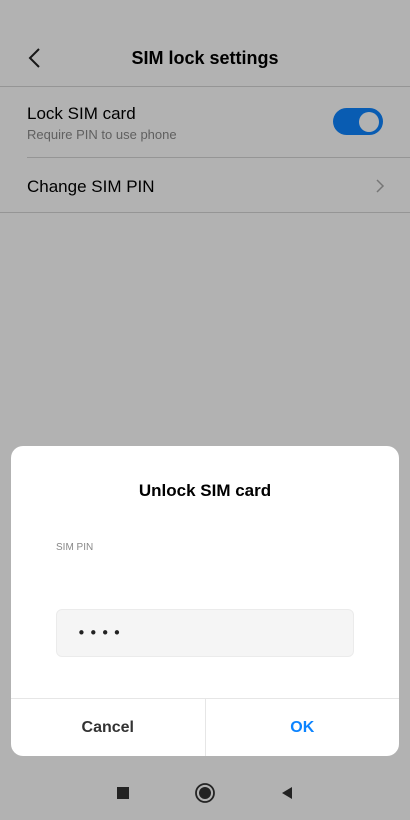 This screenshot has height=820, width=410. I want to click on ok-button: OK, so click(303, 727).